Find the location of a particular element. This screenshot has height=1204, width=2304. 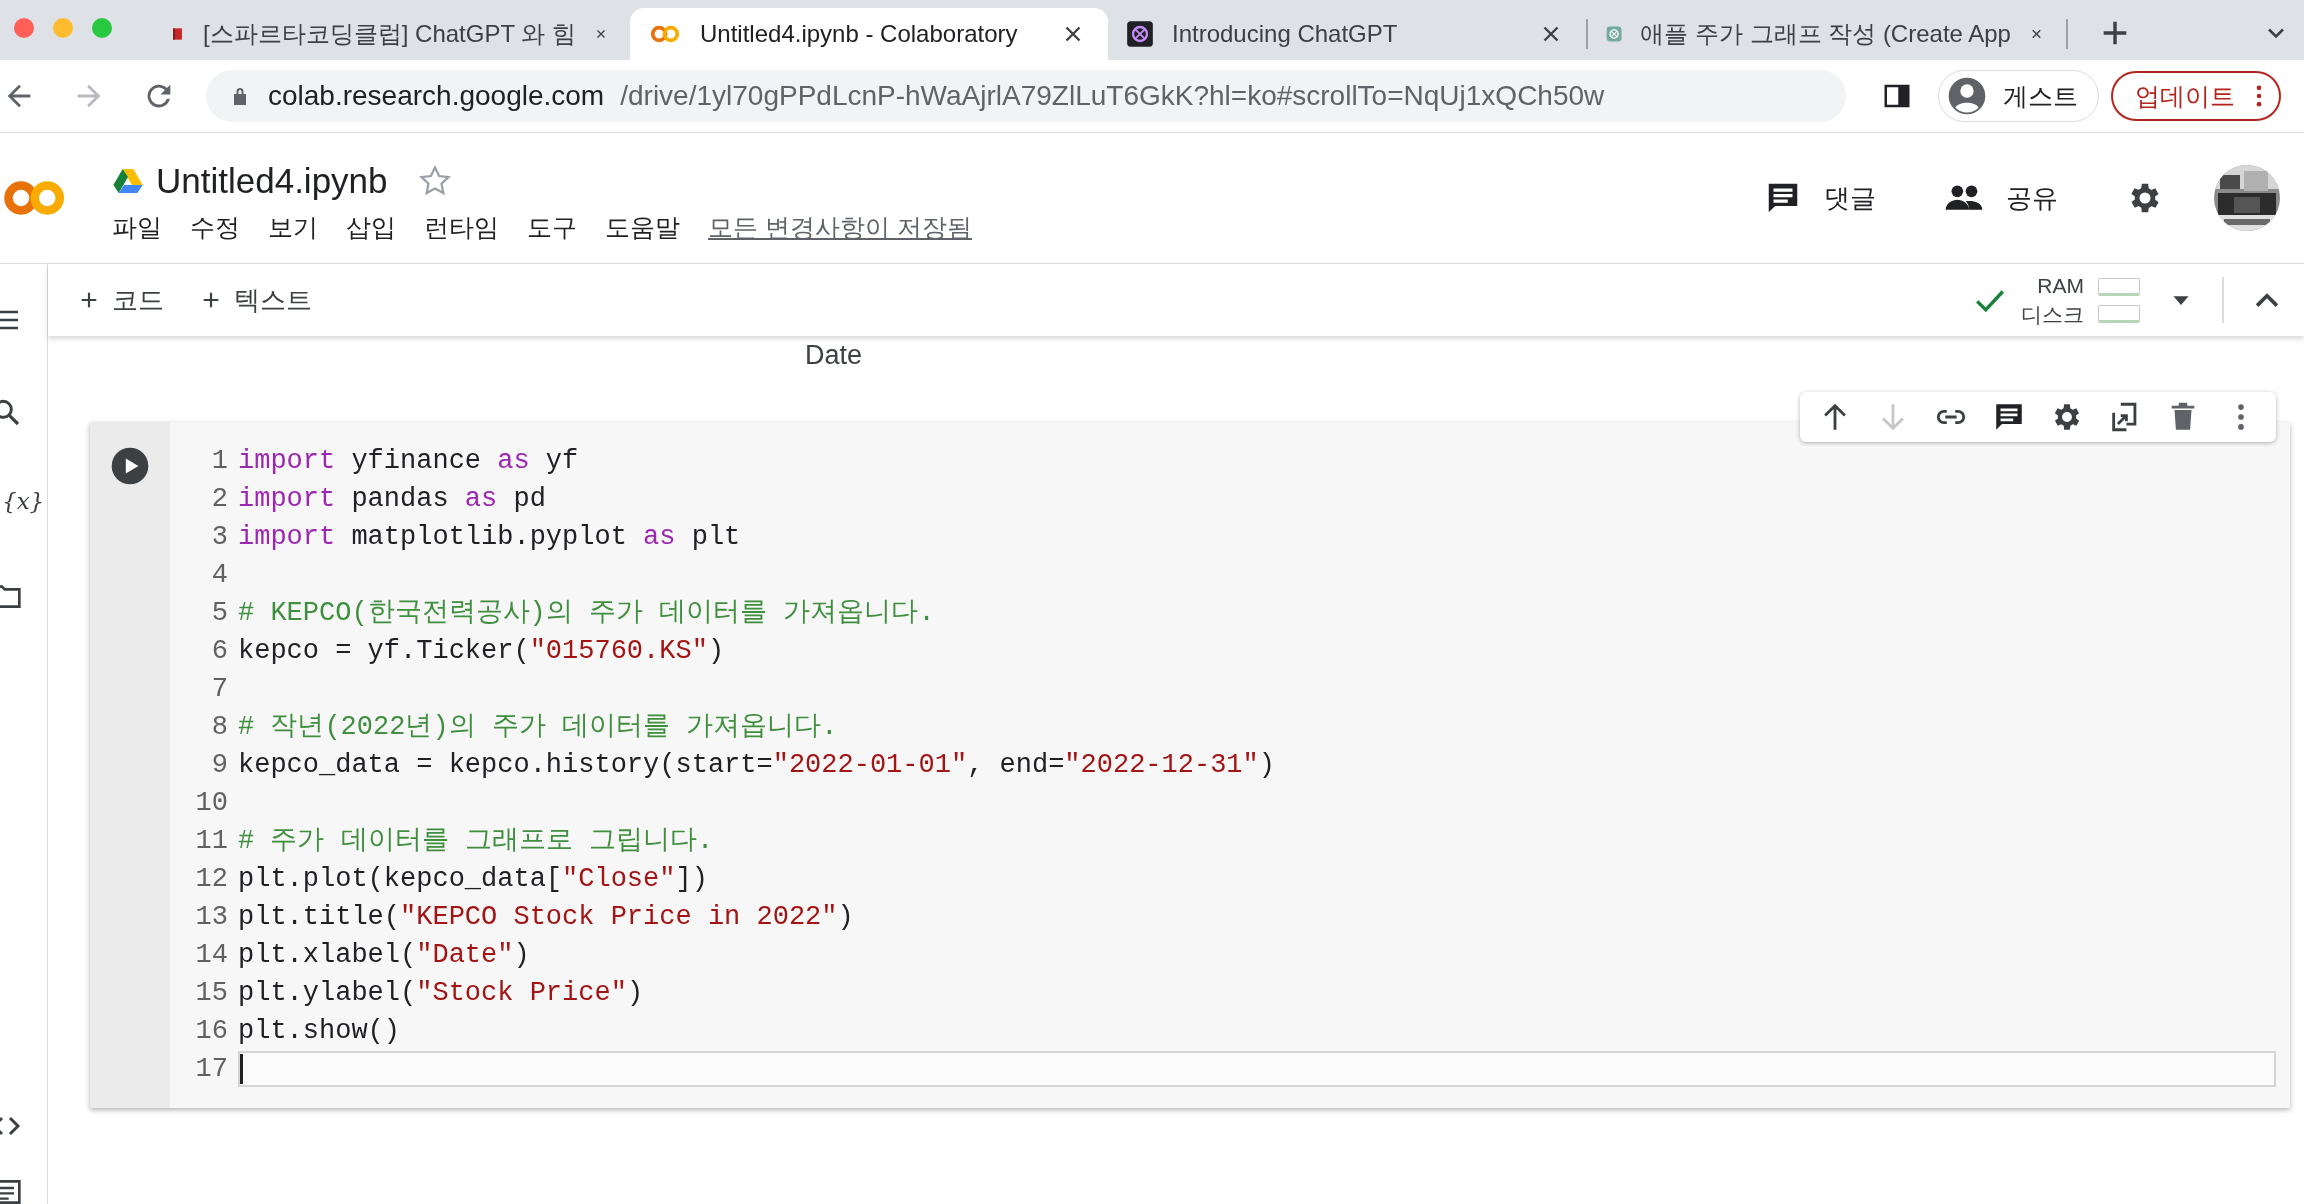

line-number: 11 is located at coordinates (211, 841).